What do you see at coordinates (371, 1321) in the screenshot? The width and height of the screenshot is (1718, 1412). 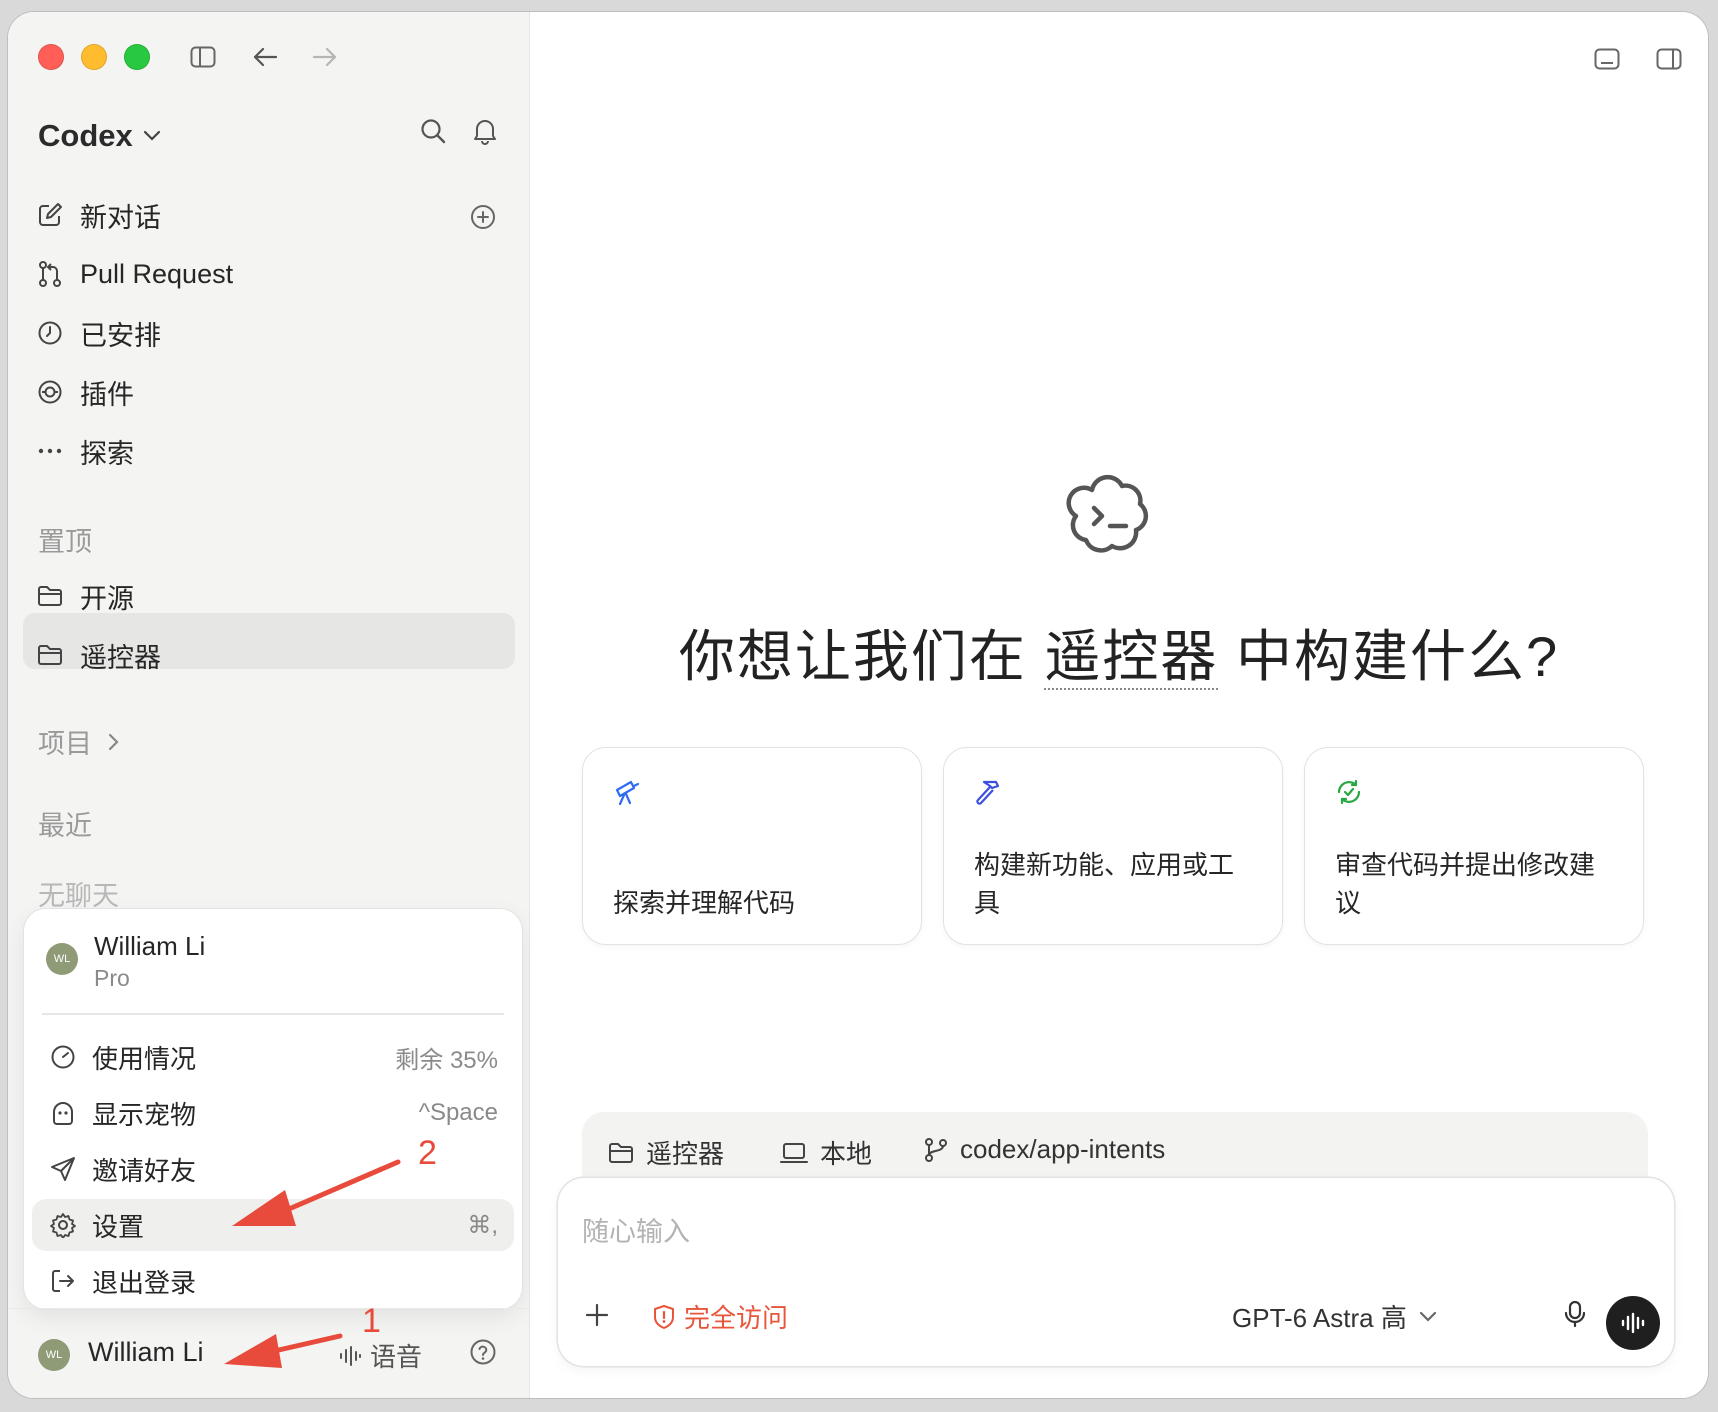 I see `annotation-number-1: 1` at bounding box center [371, 1321].